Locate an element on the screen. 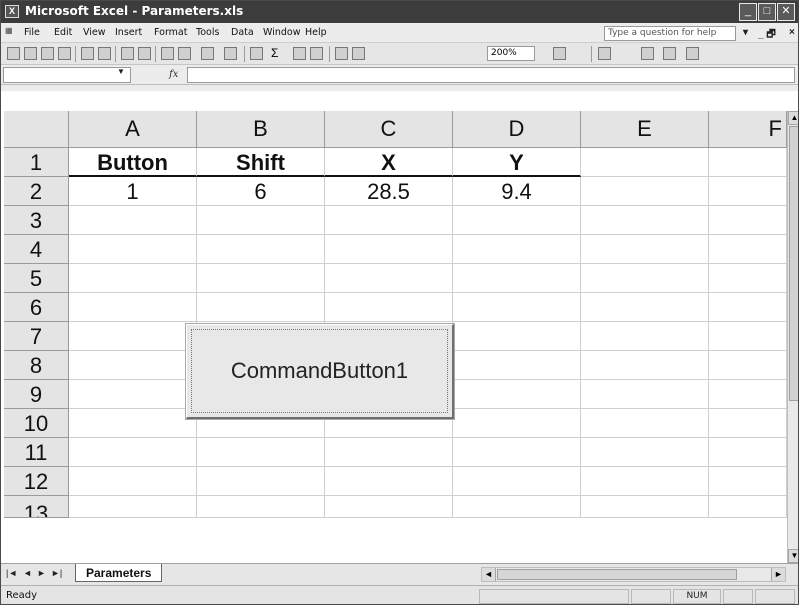  draw-icon is located at coordinates (647, 53).